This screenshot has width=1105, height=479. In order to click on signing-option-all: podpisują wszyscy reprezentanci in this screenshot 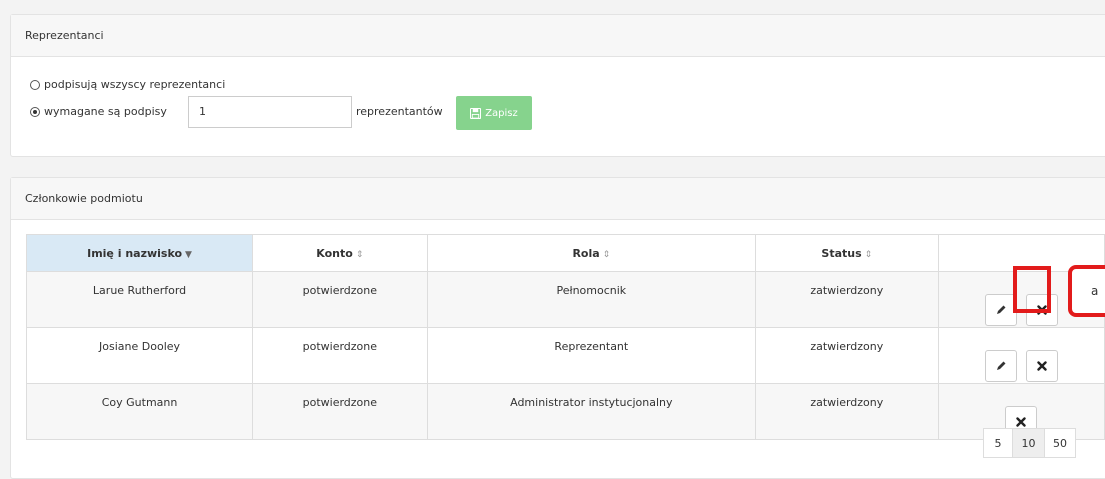, I will do `click(127, 84)`.